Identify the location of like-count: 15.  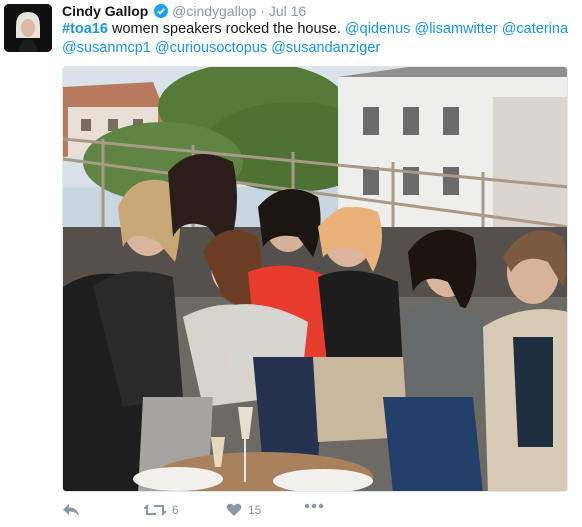
(255, 510).